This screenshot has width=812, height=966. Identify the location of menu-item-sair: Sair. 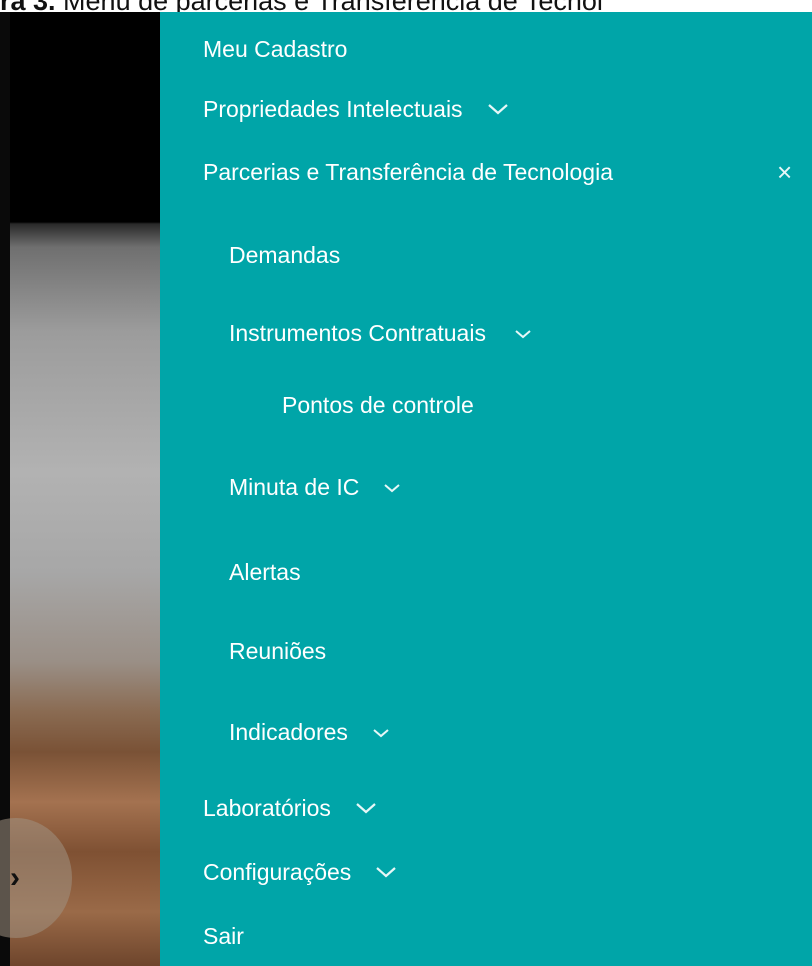
(223, 936).